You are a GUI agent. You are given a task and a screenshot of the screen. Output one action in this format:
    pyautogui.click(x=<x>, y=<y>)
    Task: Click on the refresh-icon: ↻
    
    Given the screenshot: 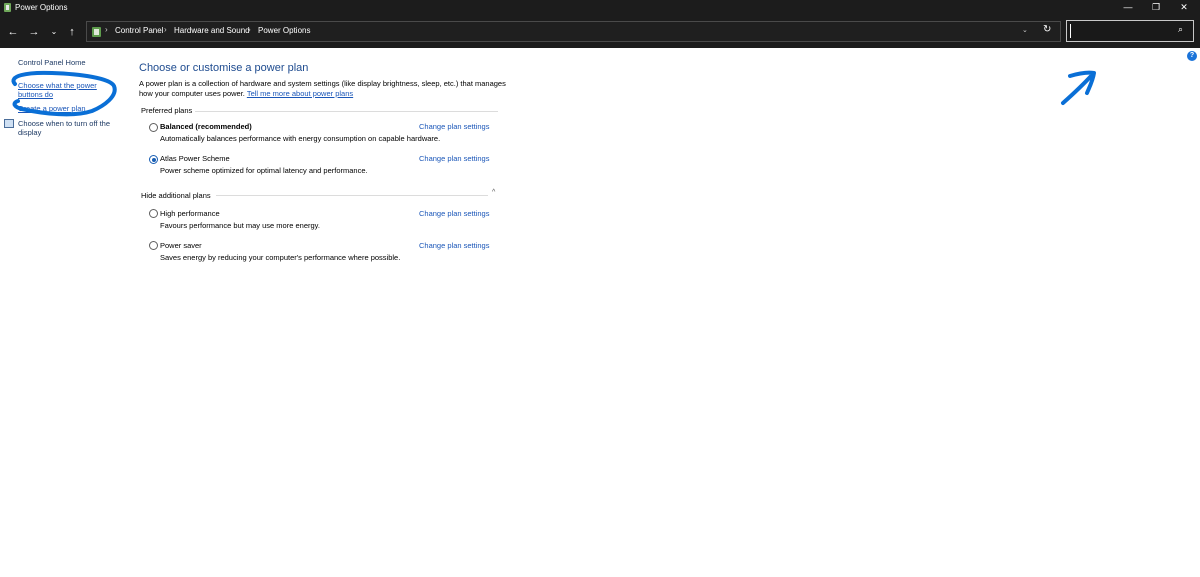 What is the action you would take?
    pyautogui.click(x=1047, y=29)
    